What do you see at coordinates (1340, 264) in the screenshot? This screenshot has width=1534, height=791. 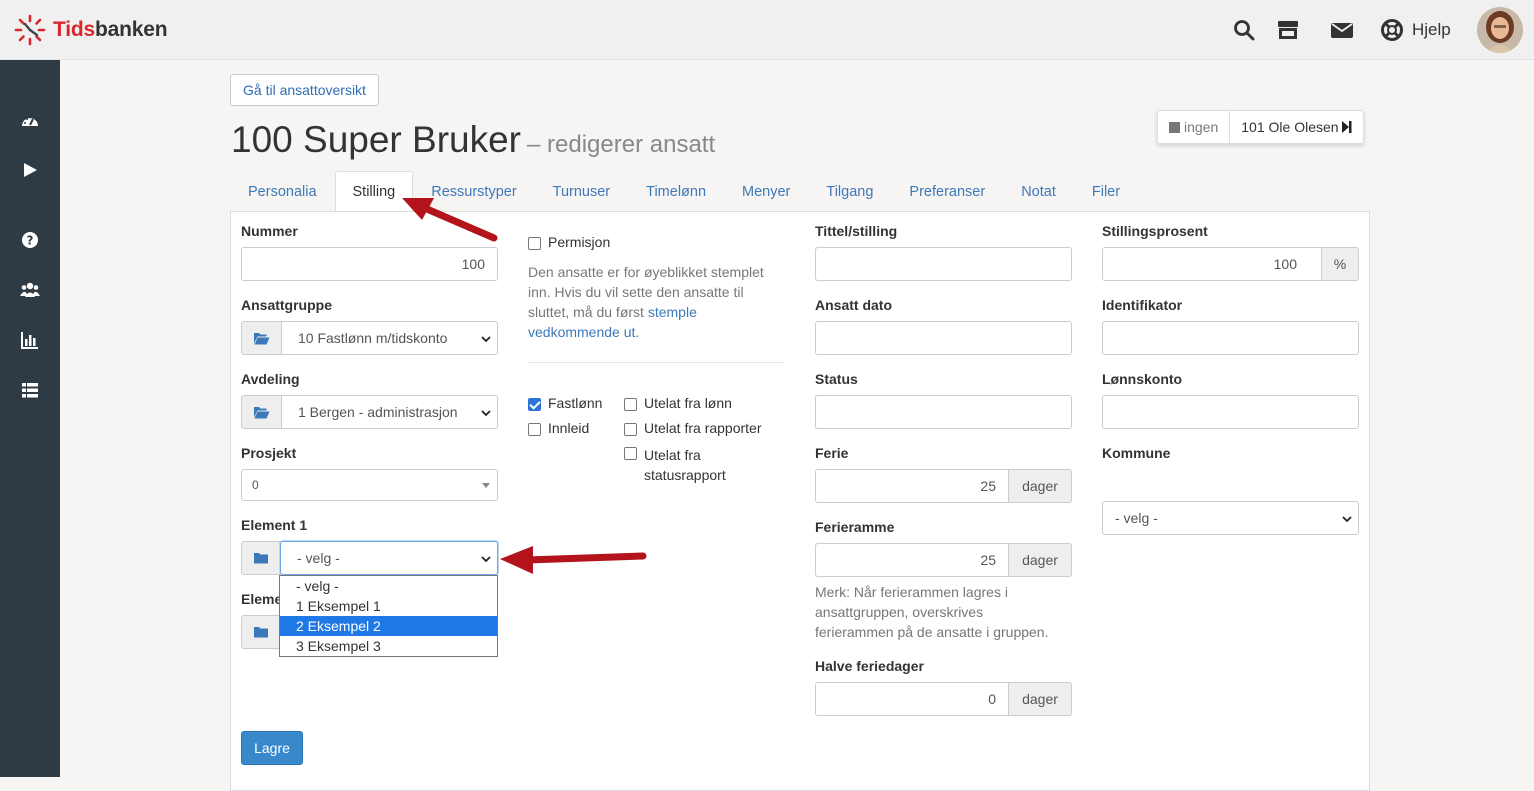 I see `percent-unit: %` at bounding box center [1340, 264].